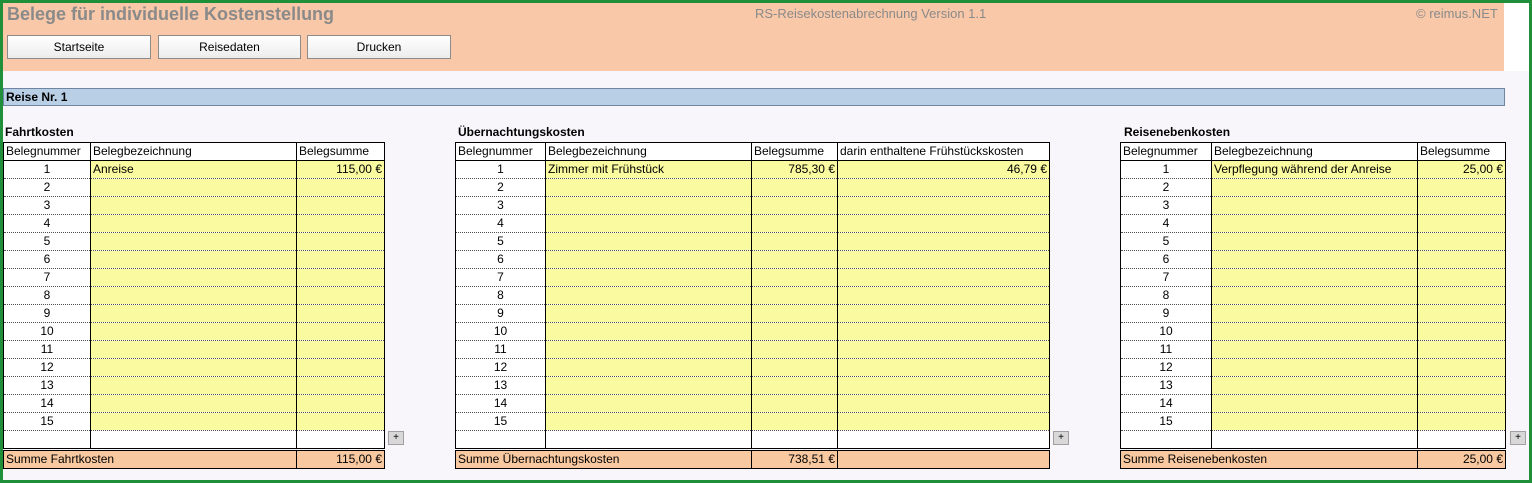 The image size is (1532, 483). I want to click on fahrtkosten-expand-button: +, so click(396, 438).